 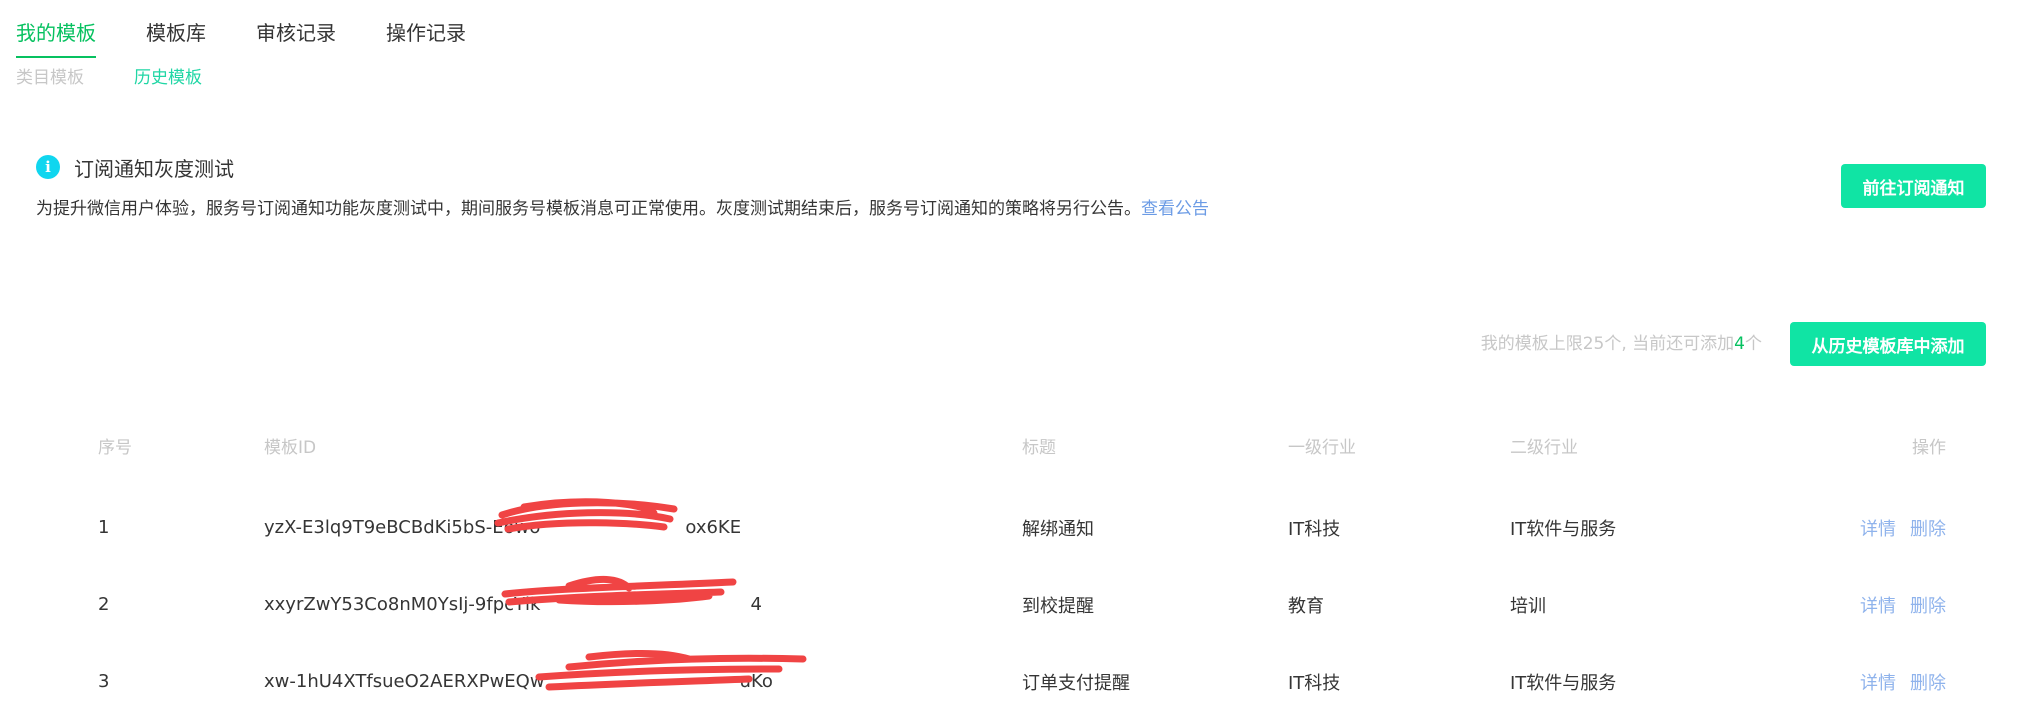 I want to click on tab-operation-records: 操作记录, so click(x=426, y=36).